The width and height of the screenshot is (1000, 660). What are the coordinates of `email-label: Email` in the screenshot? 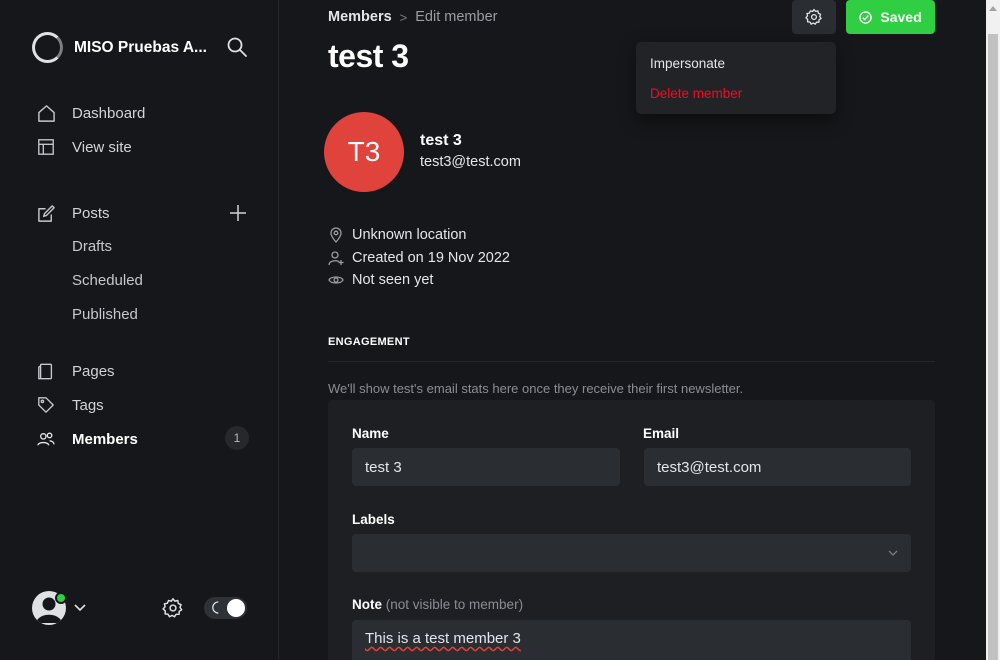 It's located at (661, 433).